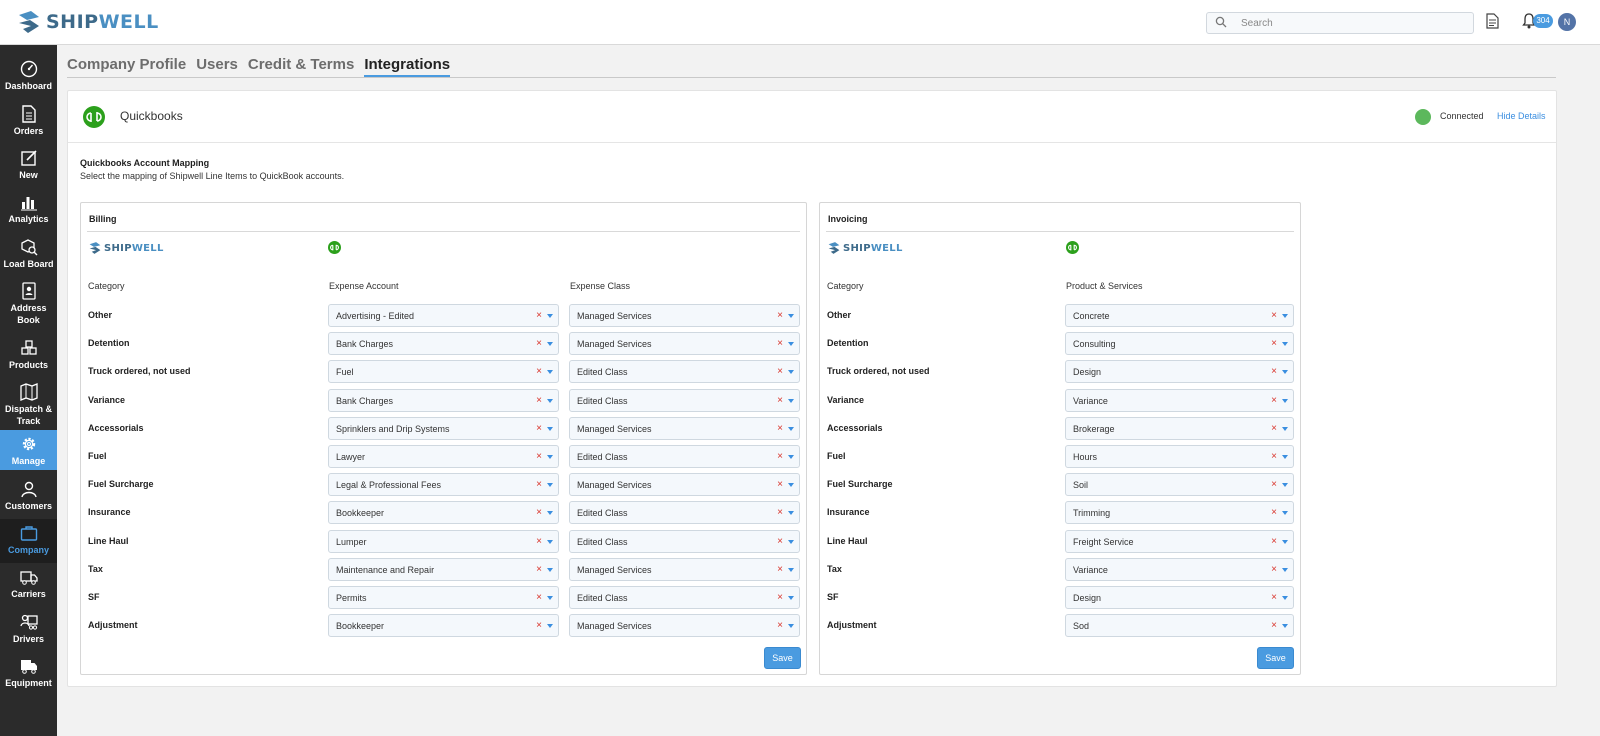 This screenshot has width=1600, height=736. I want to click on product-services-select: Soil ×, so click(1179, 484).